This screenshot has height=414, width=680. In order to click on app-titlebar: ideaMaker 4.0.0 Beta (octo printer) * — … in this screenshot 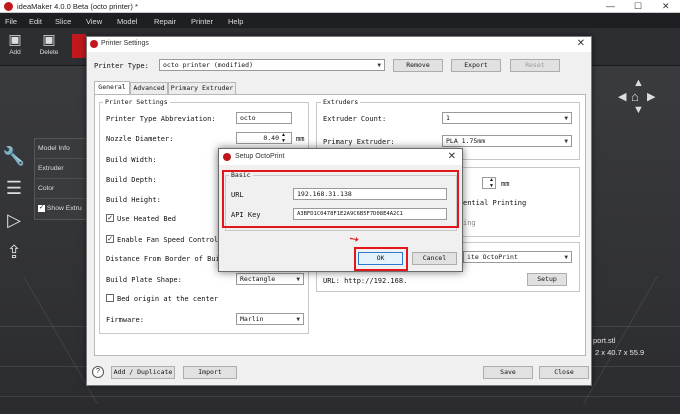, I will do `click(340, 6)`.